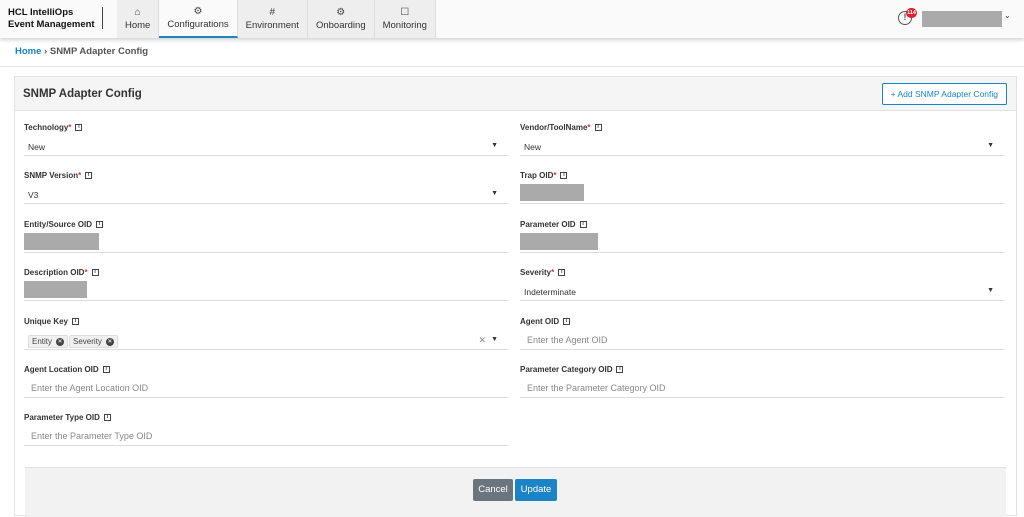 Image resolution: width=1024 pixels, height=517 pixels. Describe the element at coordinates (266, 437) in the screenshot. I see `parameter-type-oid-input: Enter the Parameter Type OID` at that location.